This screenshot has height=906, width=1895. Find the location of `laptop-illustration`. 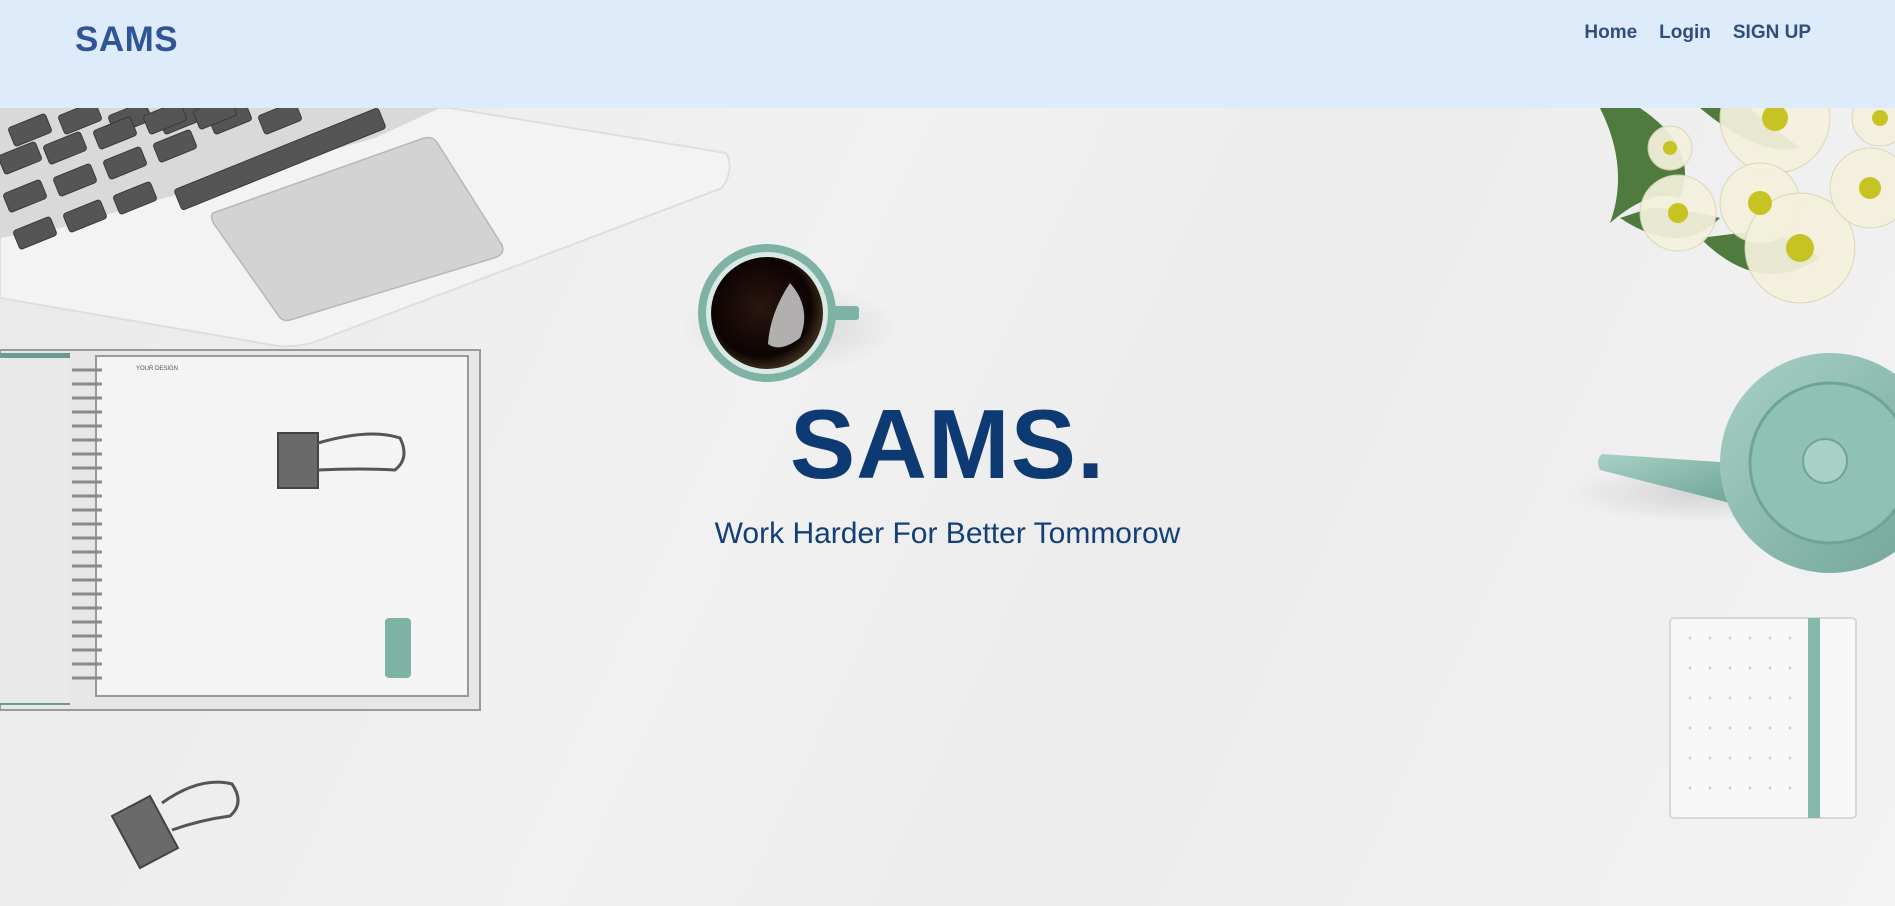

laptop-illustration is located at coordinates (365, 228).